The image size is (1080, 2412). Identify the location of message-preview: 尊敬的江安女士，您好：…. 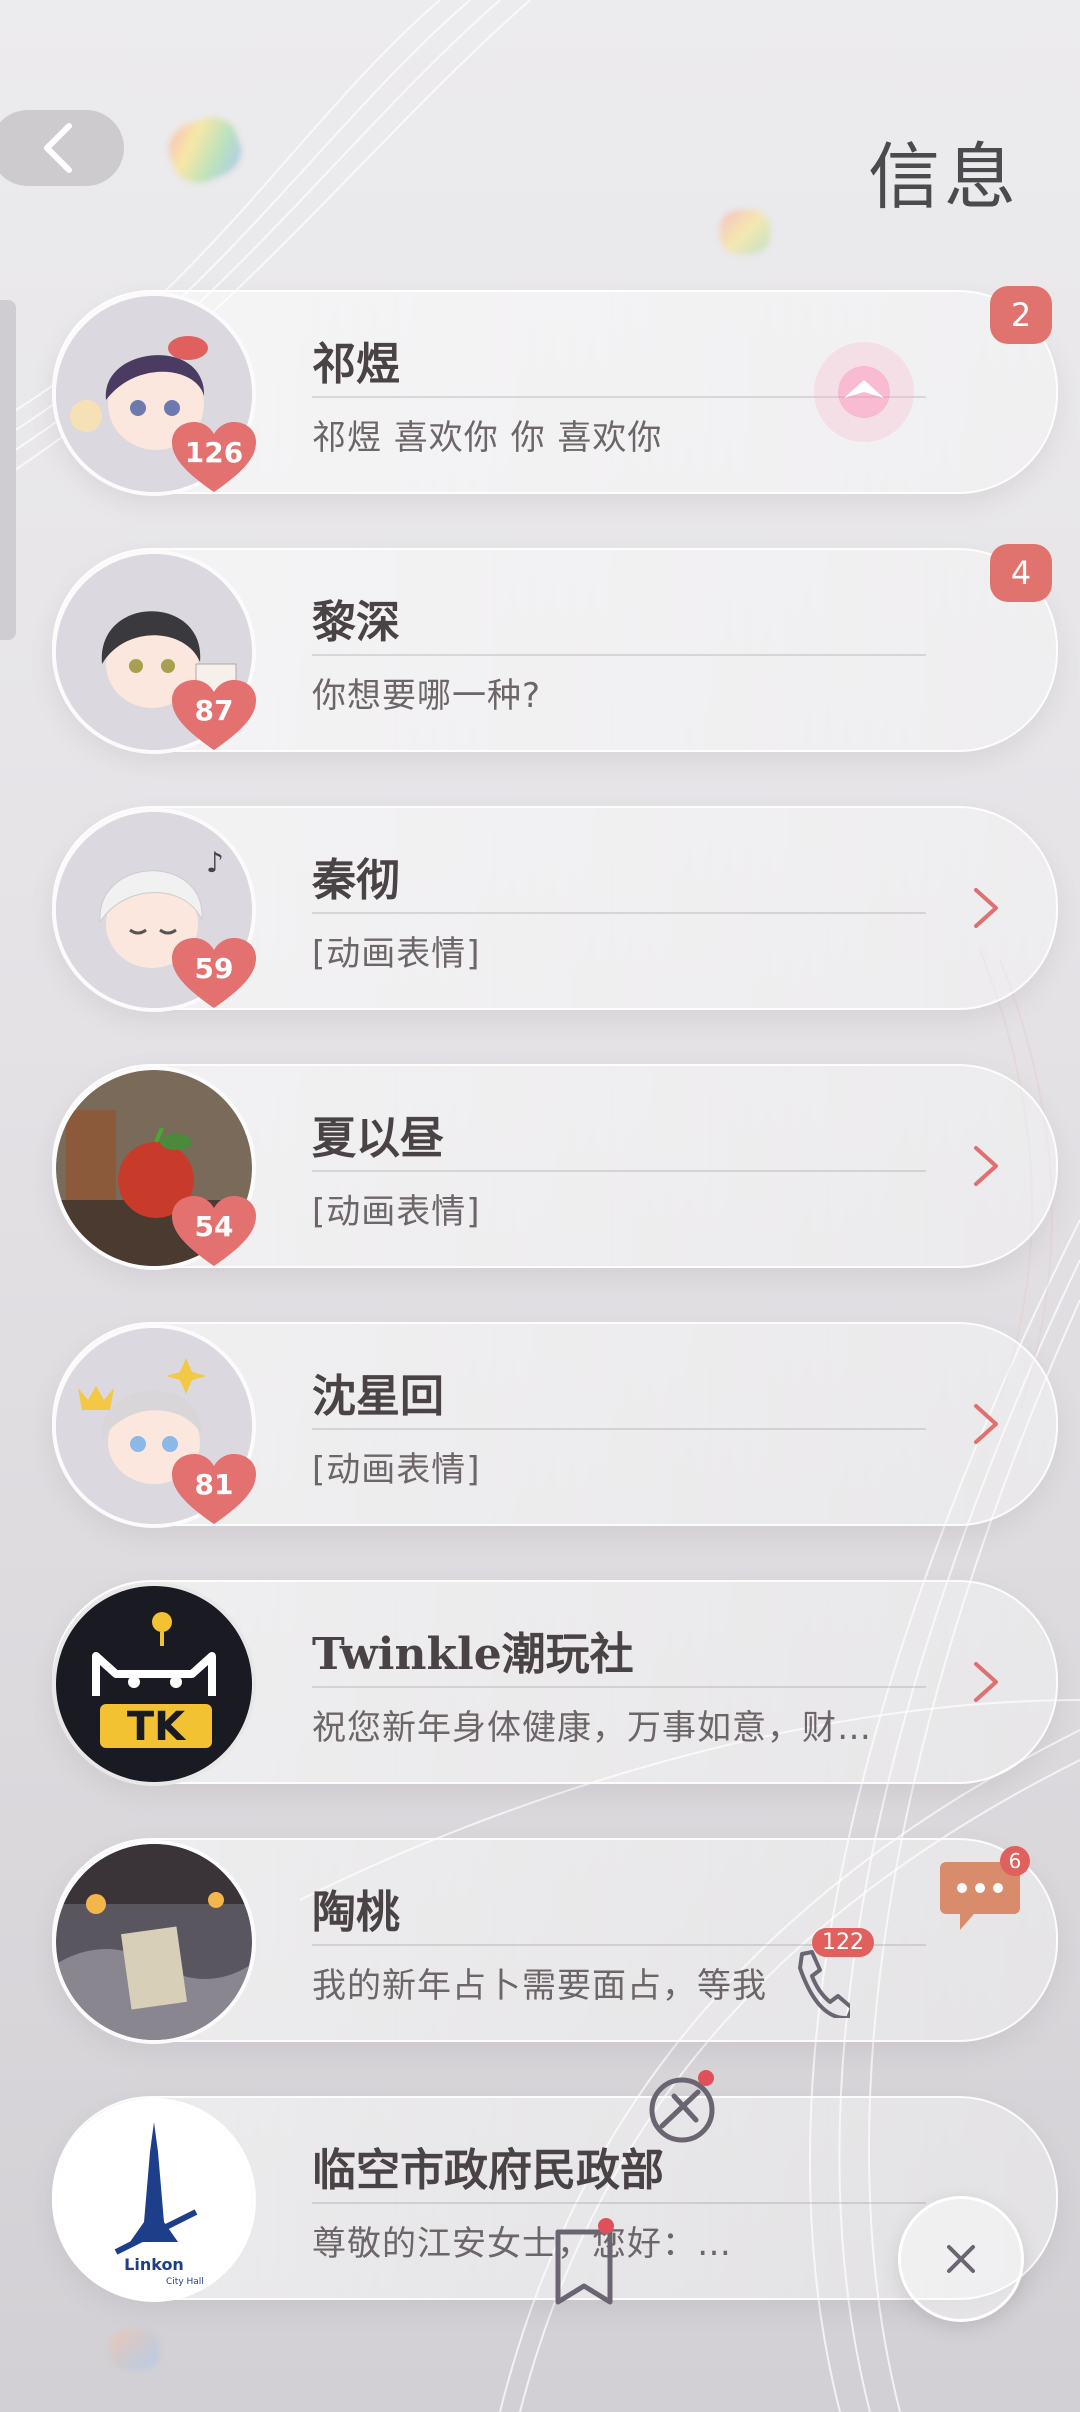
(522, 2244).